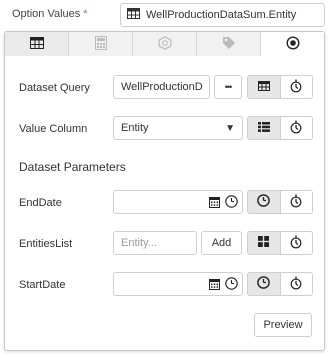 The height and width of the screenshot is (357, 329). I want to click on option-values-label: Option Values *, so click(50, 14).